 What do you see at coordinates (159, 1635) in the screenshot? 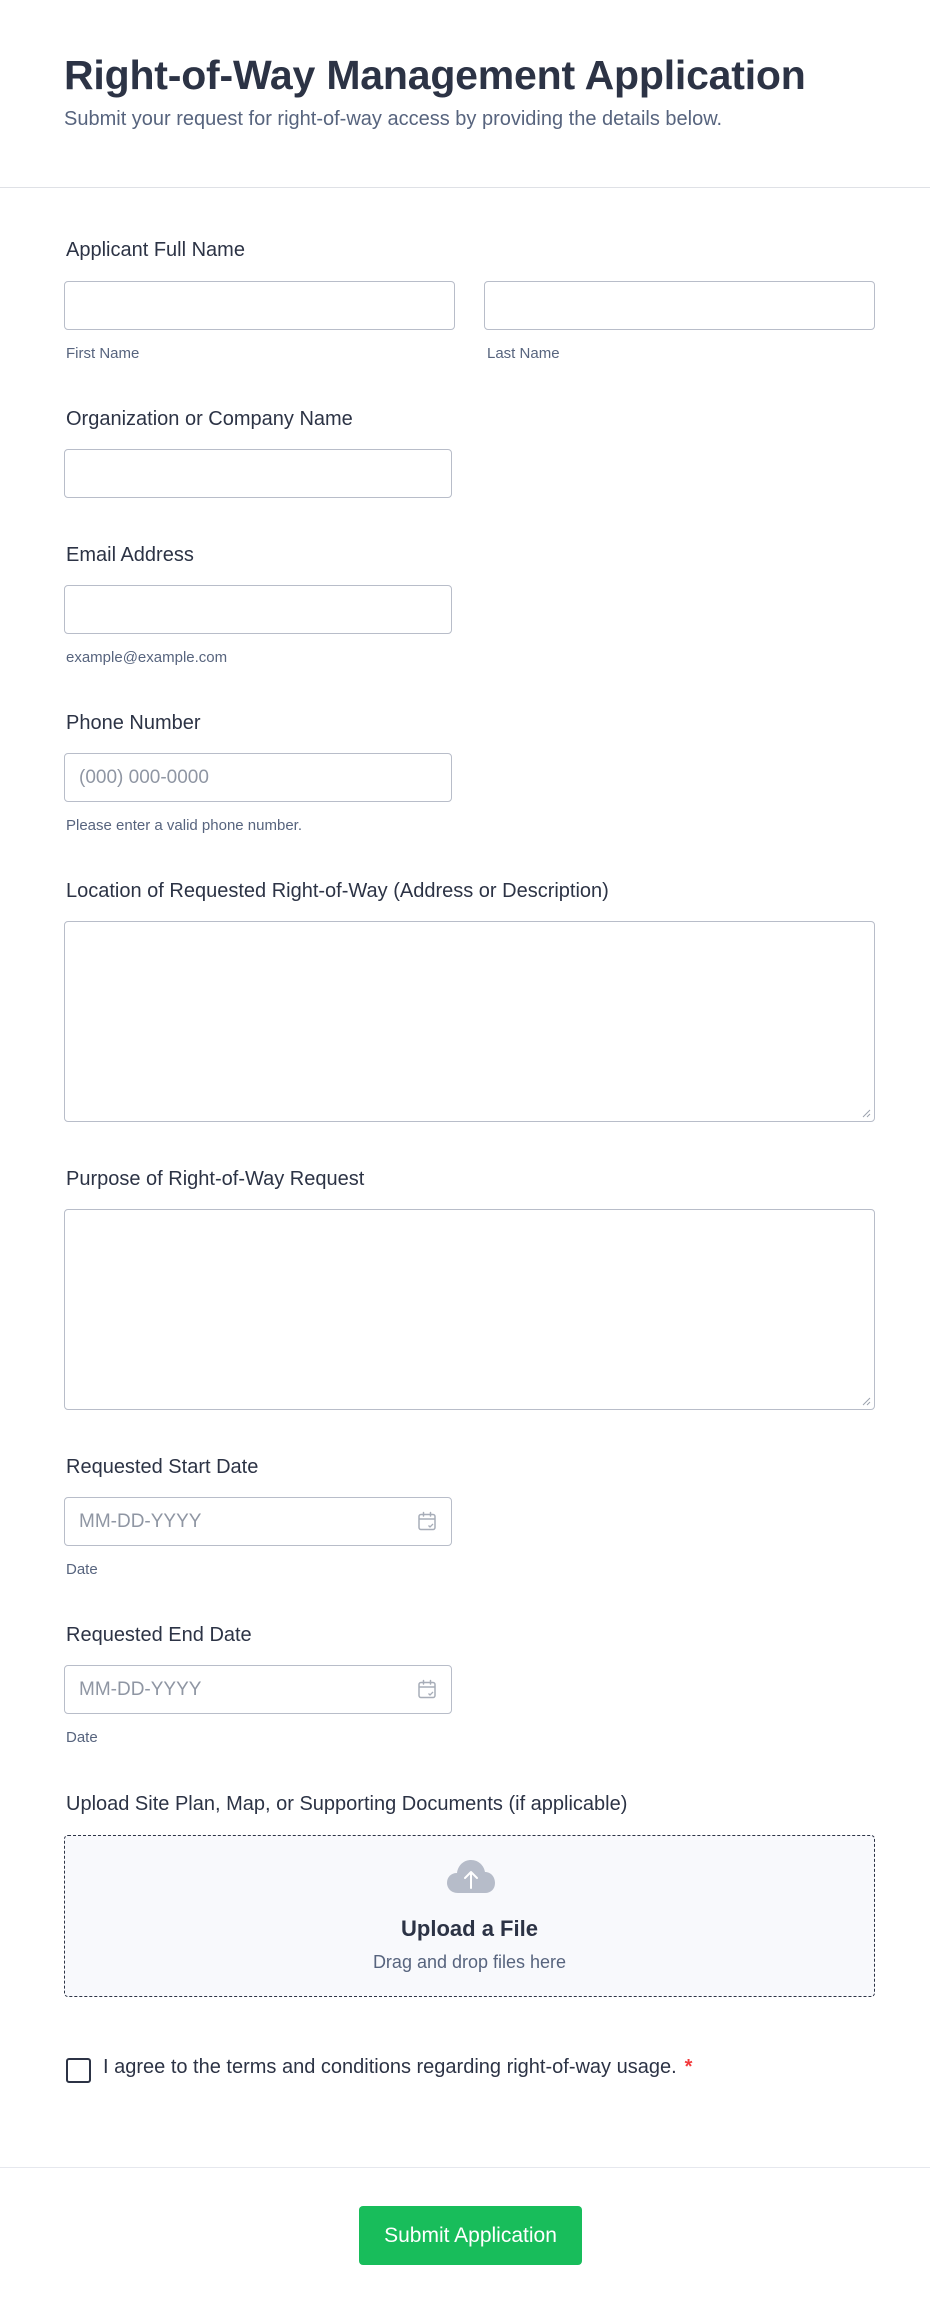
I see `end-date-label: Requested End Date` at bounding box center [159, 1635].